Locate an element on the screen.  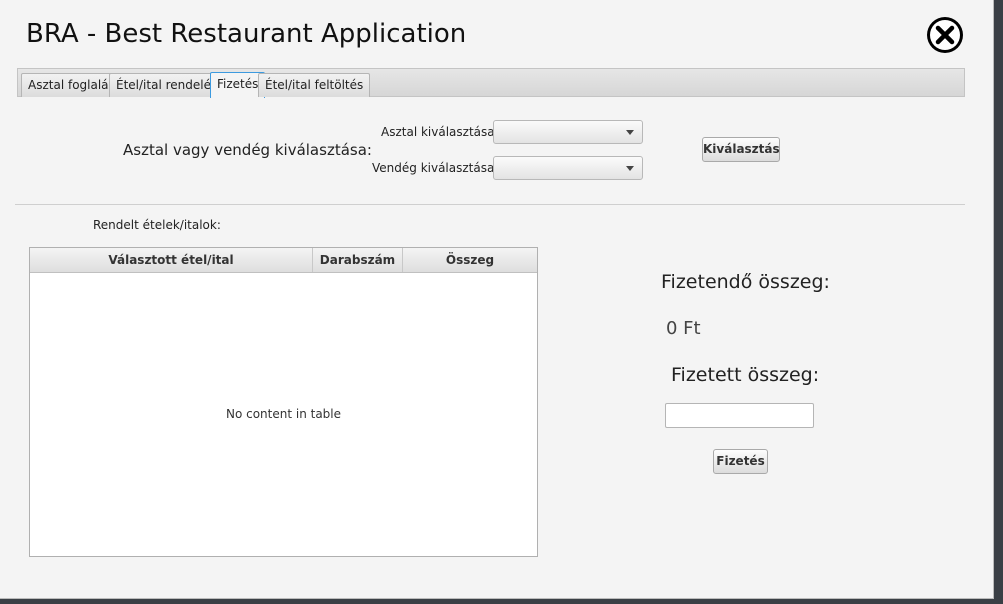
column-header-quantity: Darabszám is located at coordinates (358, 260).